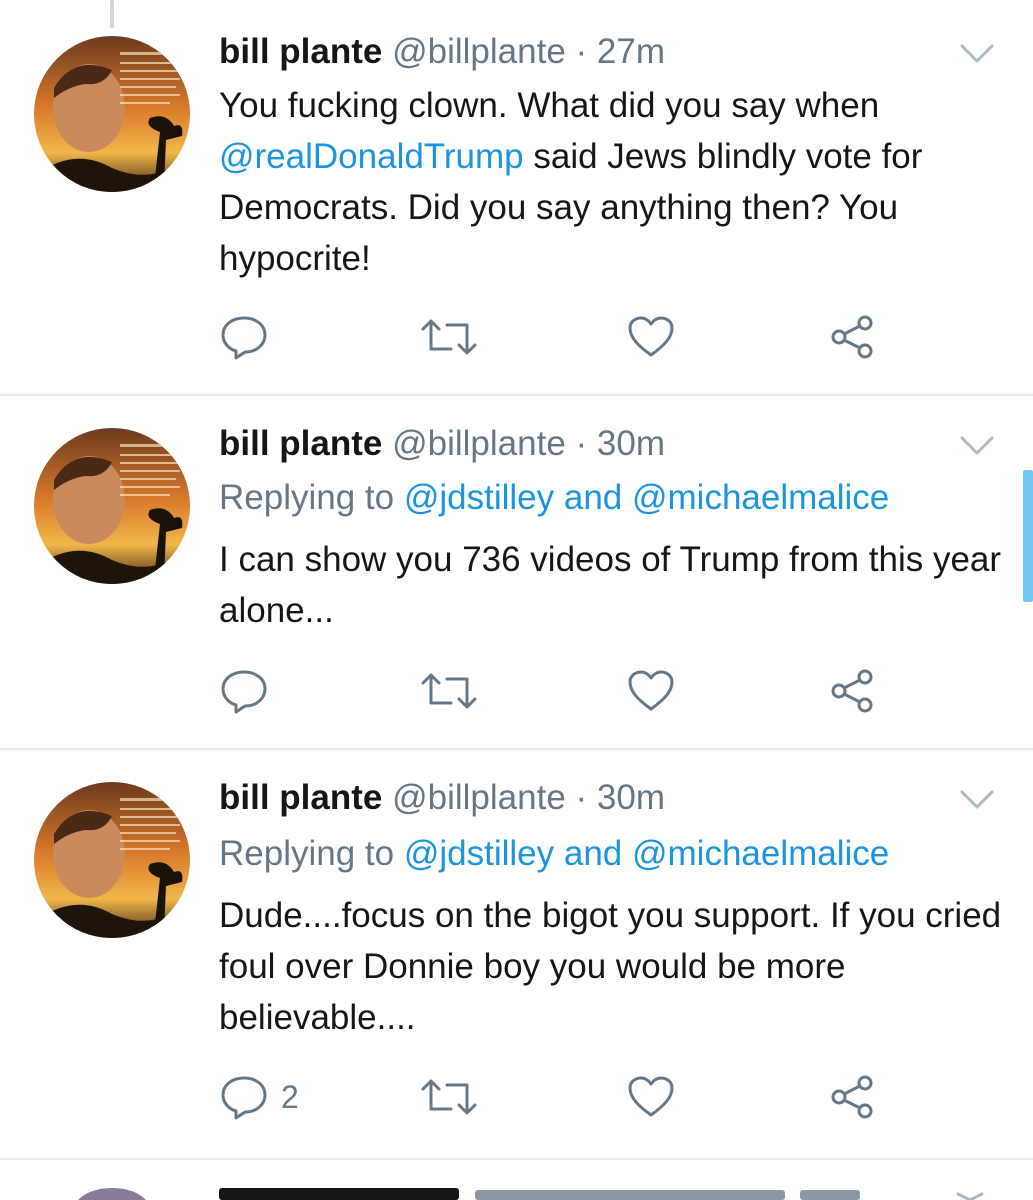  Describe the element at coordinates (631, 51) in the screenshot. I see `timestamp: 27m` at that location.